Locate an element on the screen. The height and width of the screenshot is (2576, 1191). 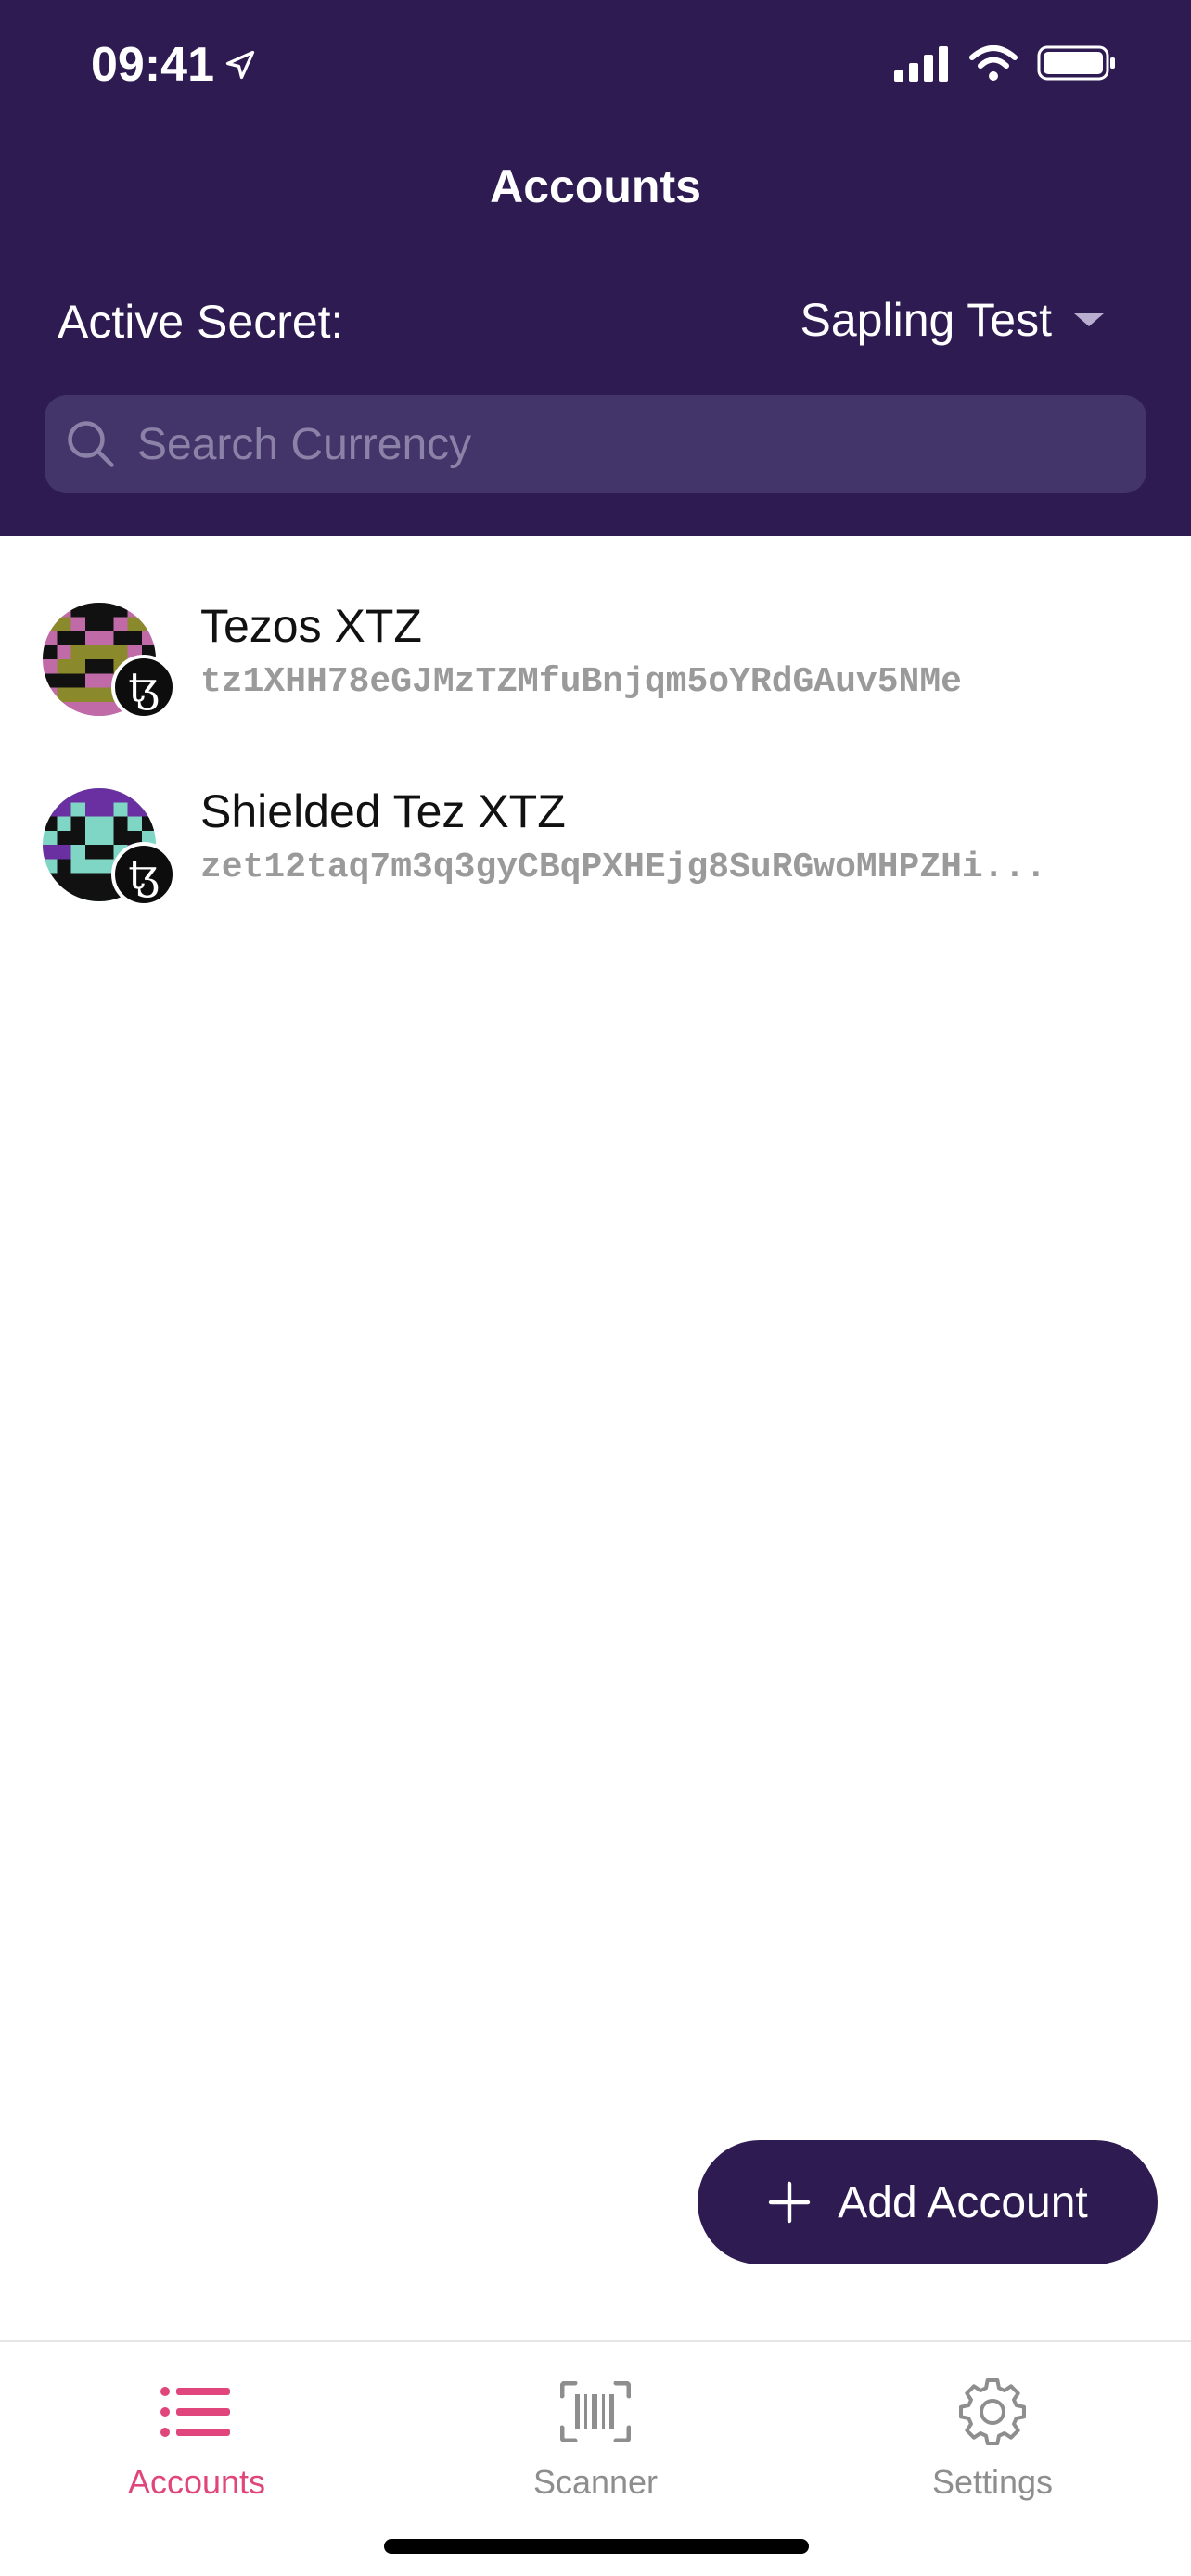
add-account-button: Add Account is located at coordinates (928, 2202).